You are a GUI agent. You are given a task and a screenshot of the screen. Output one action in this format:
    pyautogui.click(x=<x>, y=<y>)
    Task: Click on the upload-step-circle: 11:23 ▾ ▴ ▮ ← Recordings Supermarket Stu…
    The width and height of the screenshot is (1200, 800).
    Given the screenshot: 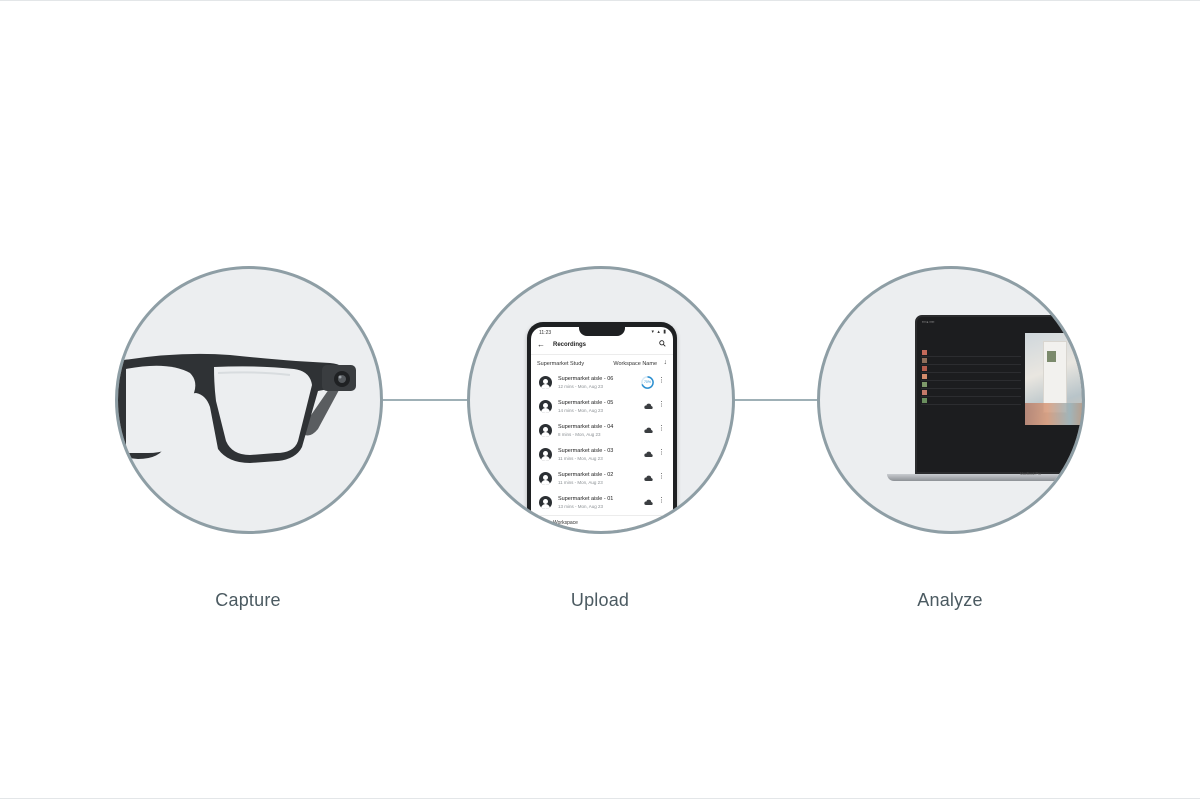 What is the action you would take?
    pyautogui.click(x=601, y=400)
    